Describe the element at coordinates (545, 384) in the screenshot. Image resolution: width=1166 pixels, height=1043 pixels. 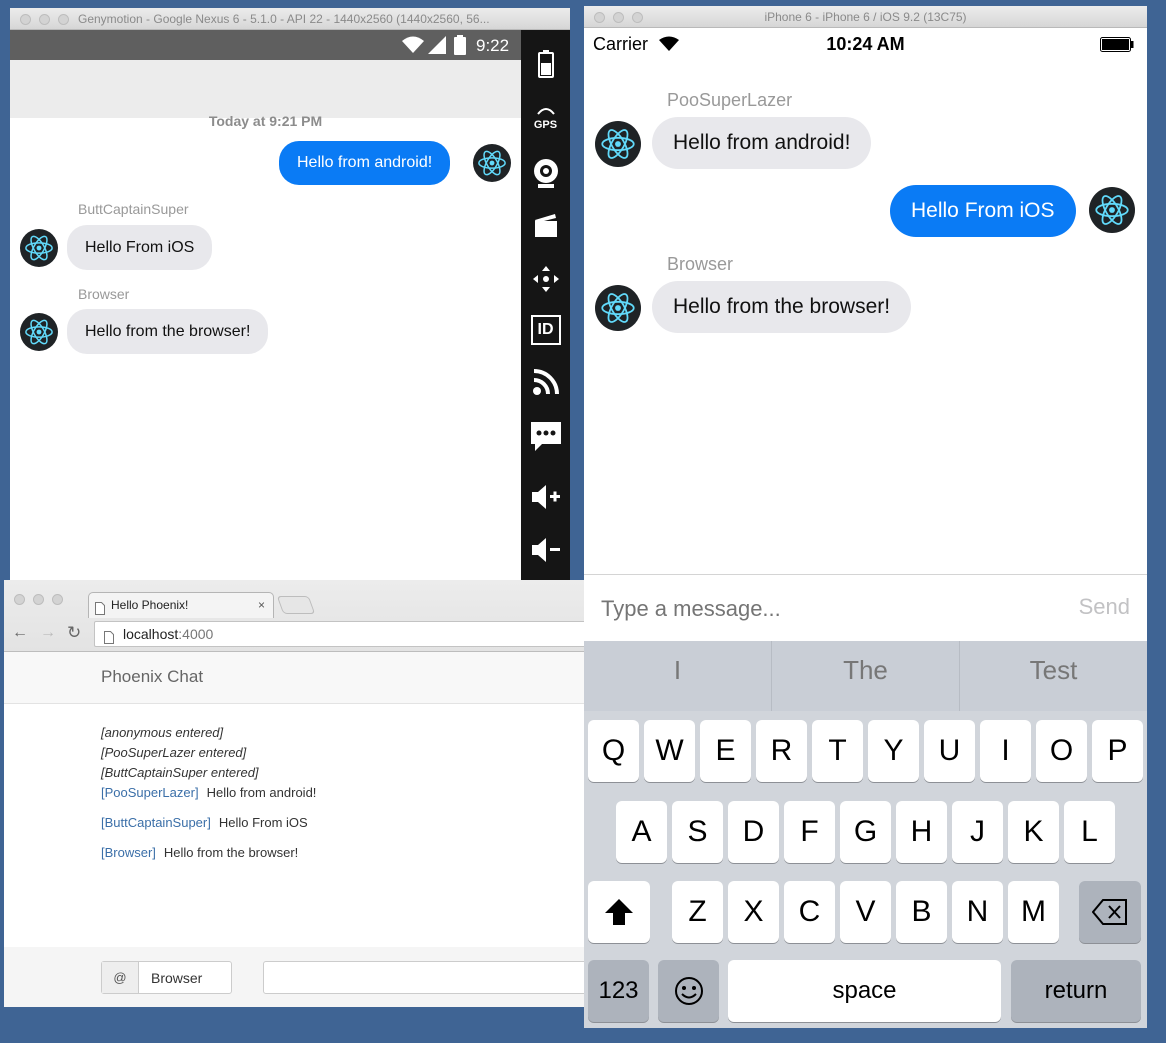
I see `rss-widget-icon` at that location.